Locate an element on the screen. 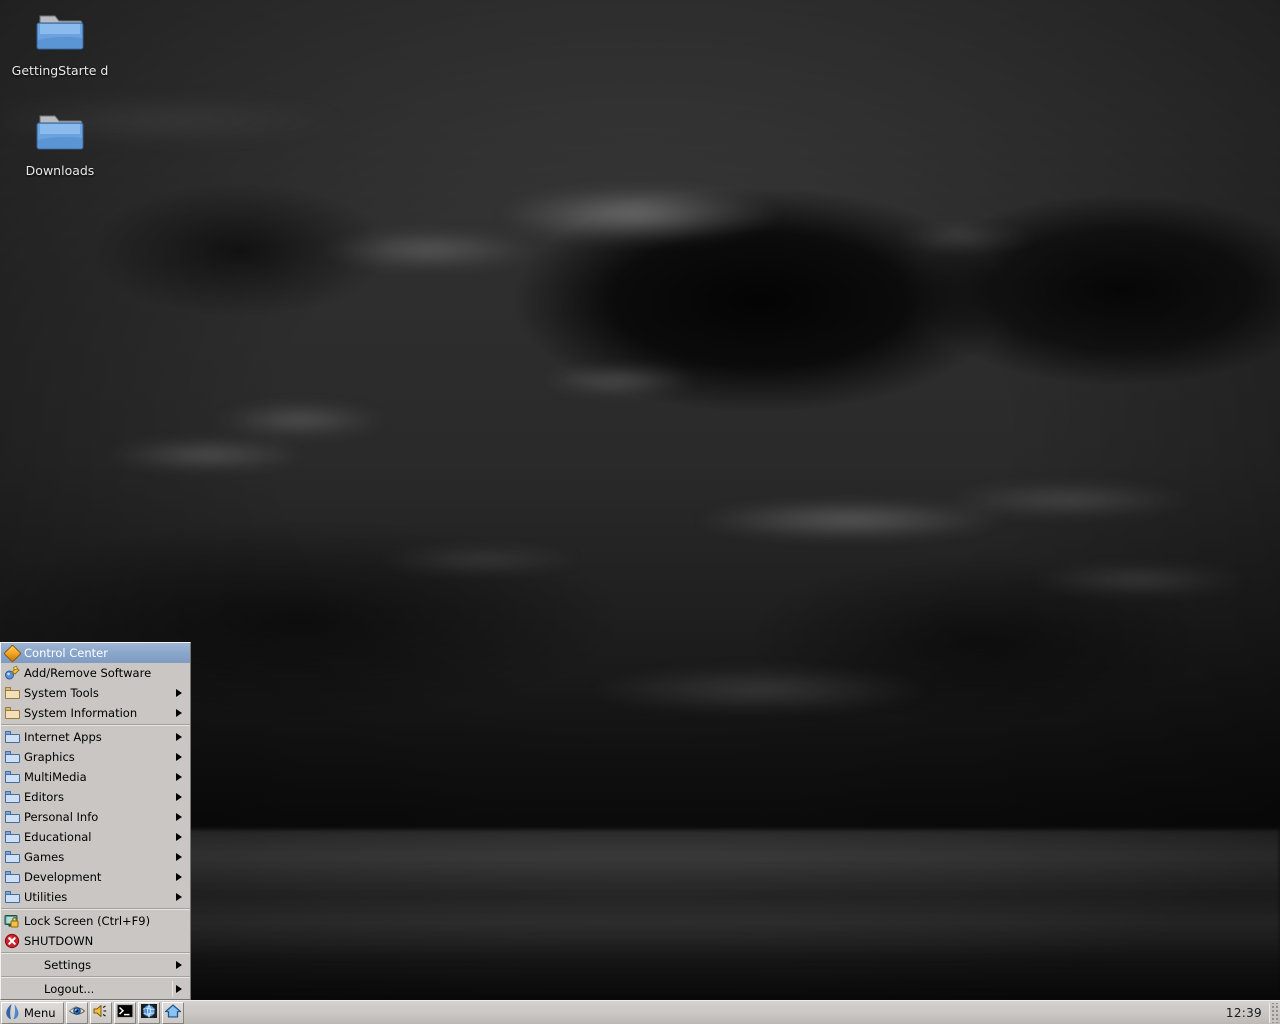 The height and width of the screenshot is (1024, 1280). globe-icon is located at coordinates (149, 1012).